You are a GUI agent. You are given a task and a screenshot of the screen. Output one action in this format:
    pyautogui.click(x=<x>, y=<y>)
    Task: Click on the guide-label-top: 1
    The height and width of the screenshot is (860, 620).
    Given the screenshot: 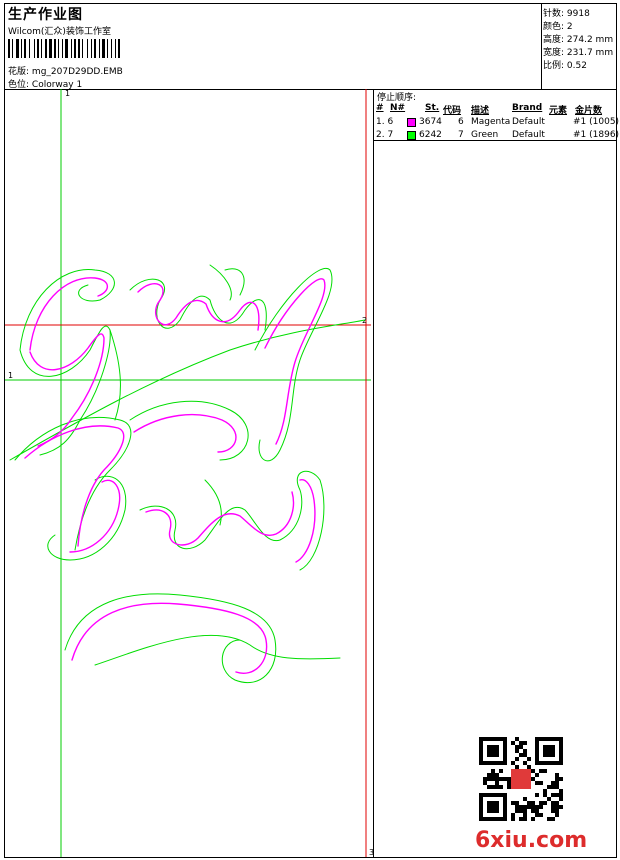 What is the action you would take?
    pyautogui.click(x=67, y=93)
    